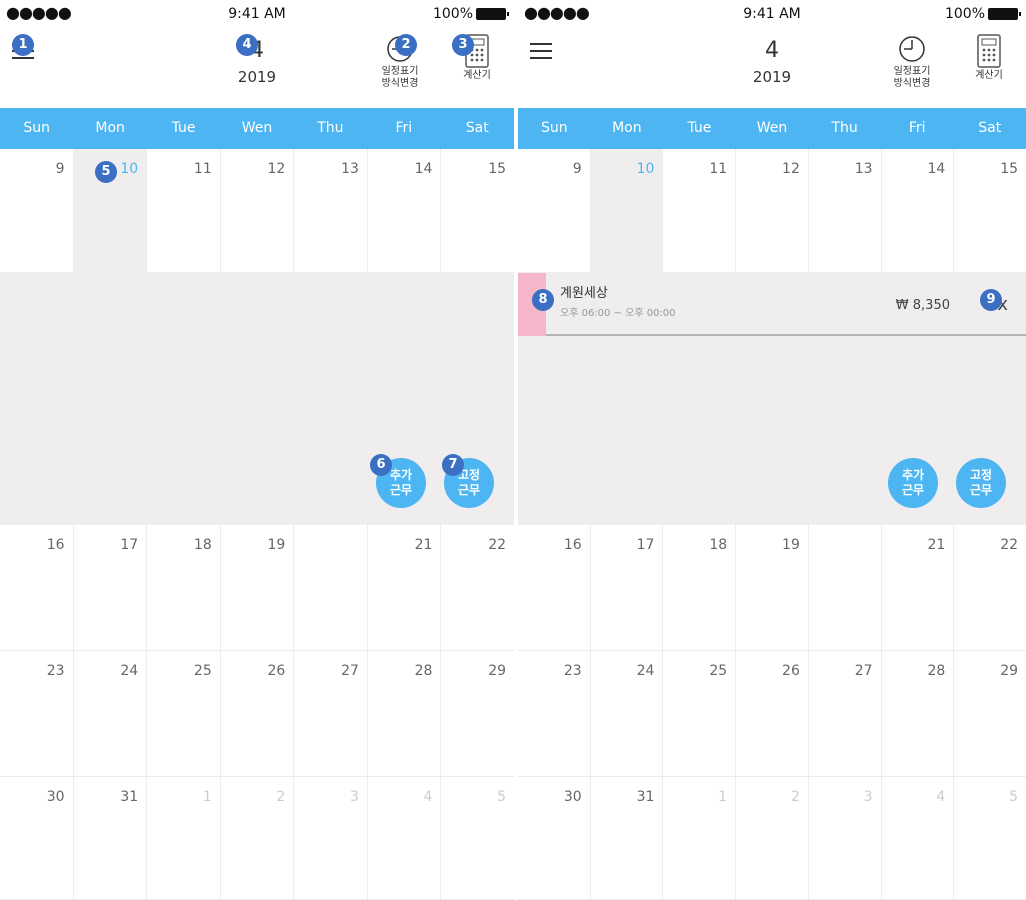 The width and height of the screenshot is (1026, 900). What do you see at coordinates (463, 45) in the screenshot?
I see `annotation-marker: 3` at bounding box center [463, 45].